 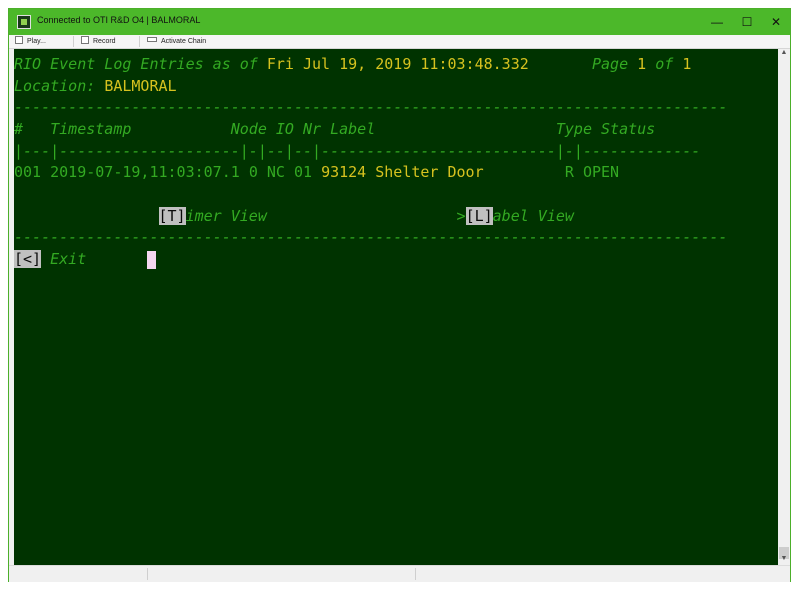 I want to click on location-line: Location: BALMORAL, so click(x=95, y=86).